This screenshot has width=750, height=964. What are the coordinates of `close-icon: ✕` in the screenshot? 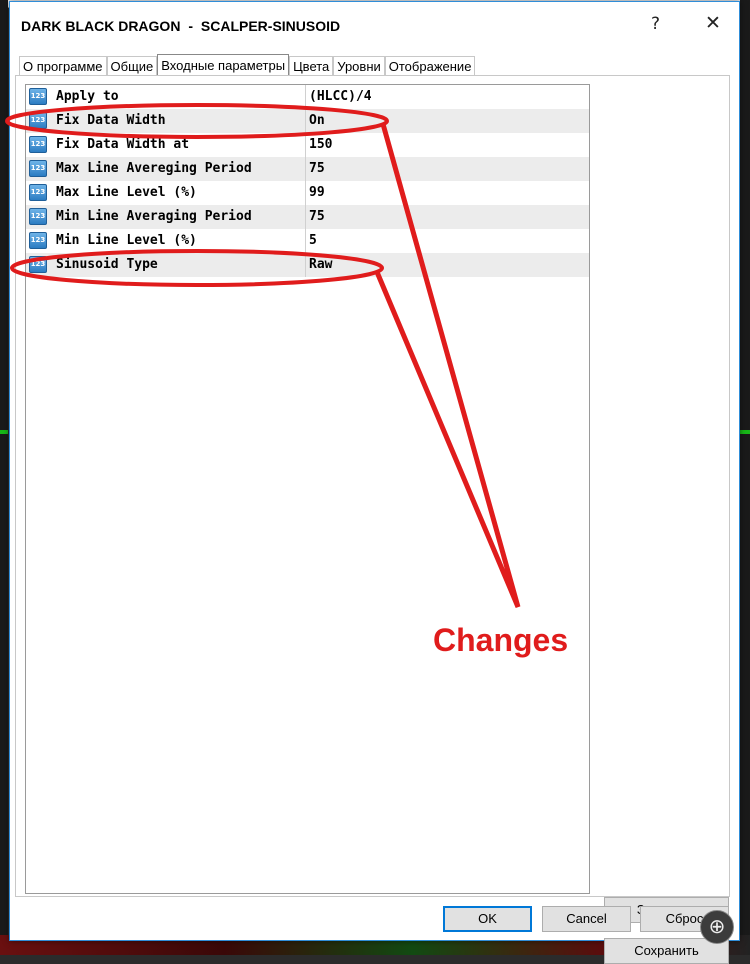 It's located at (713, 23).